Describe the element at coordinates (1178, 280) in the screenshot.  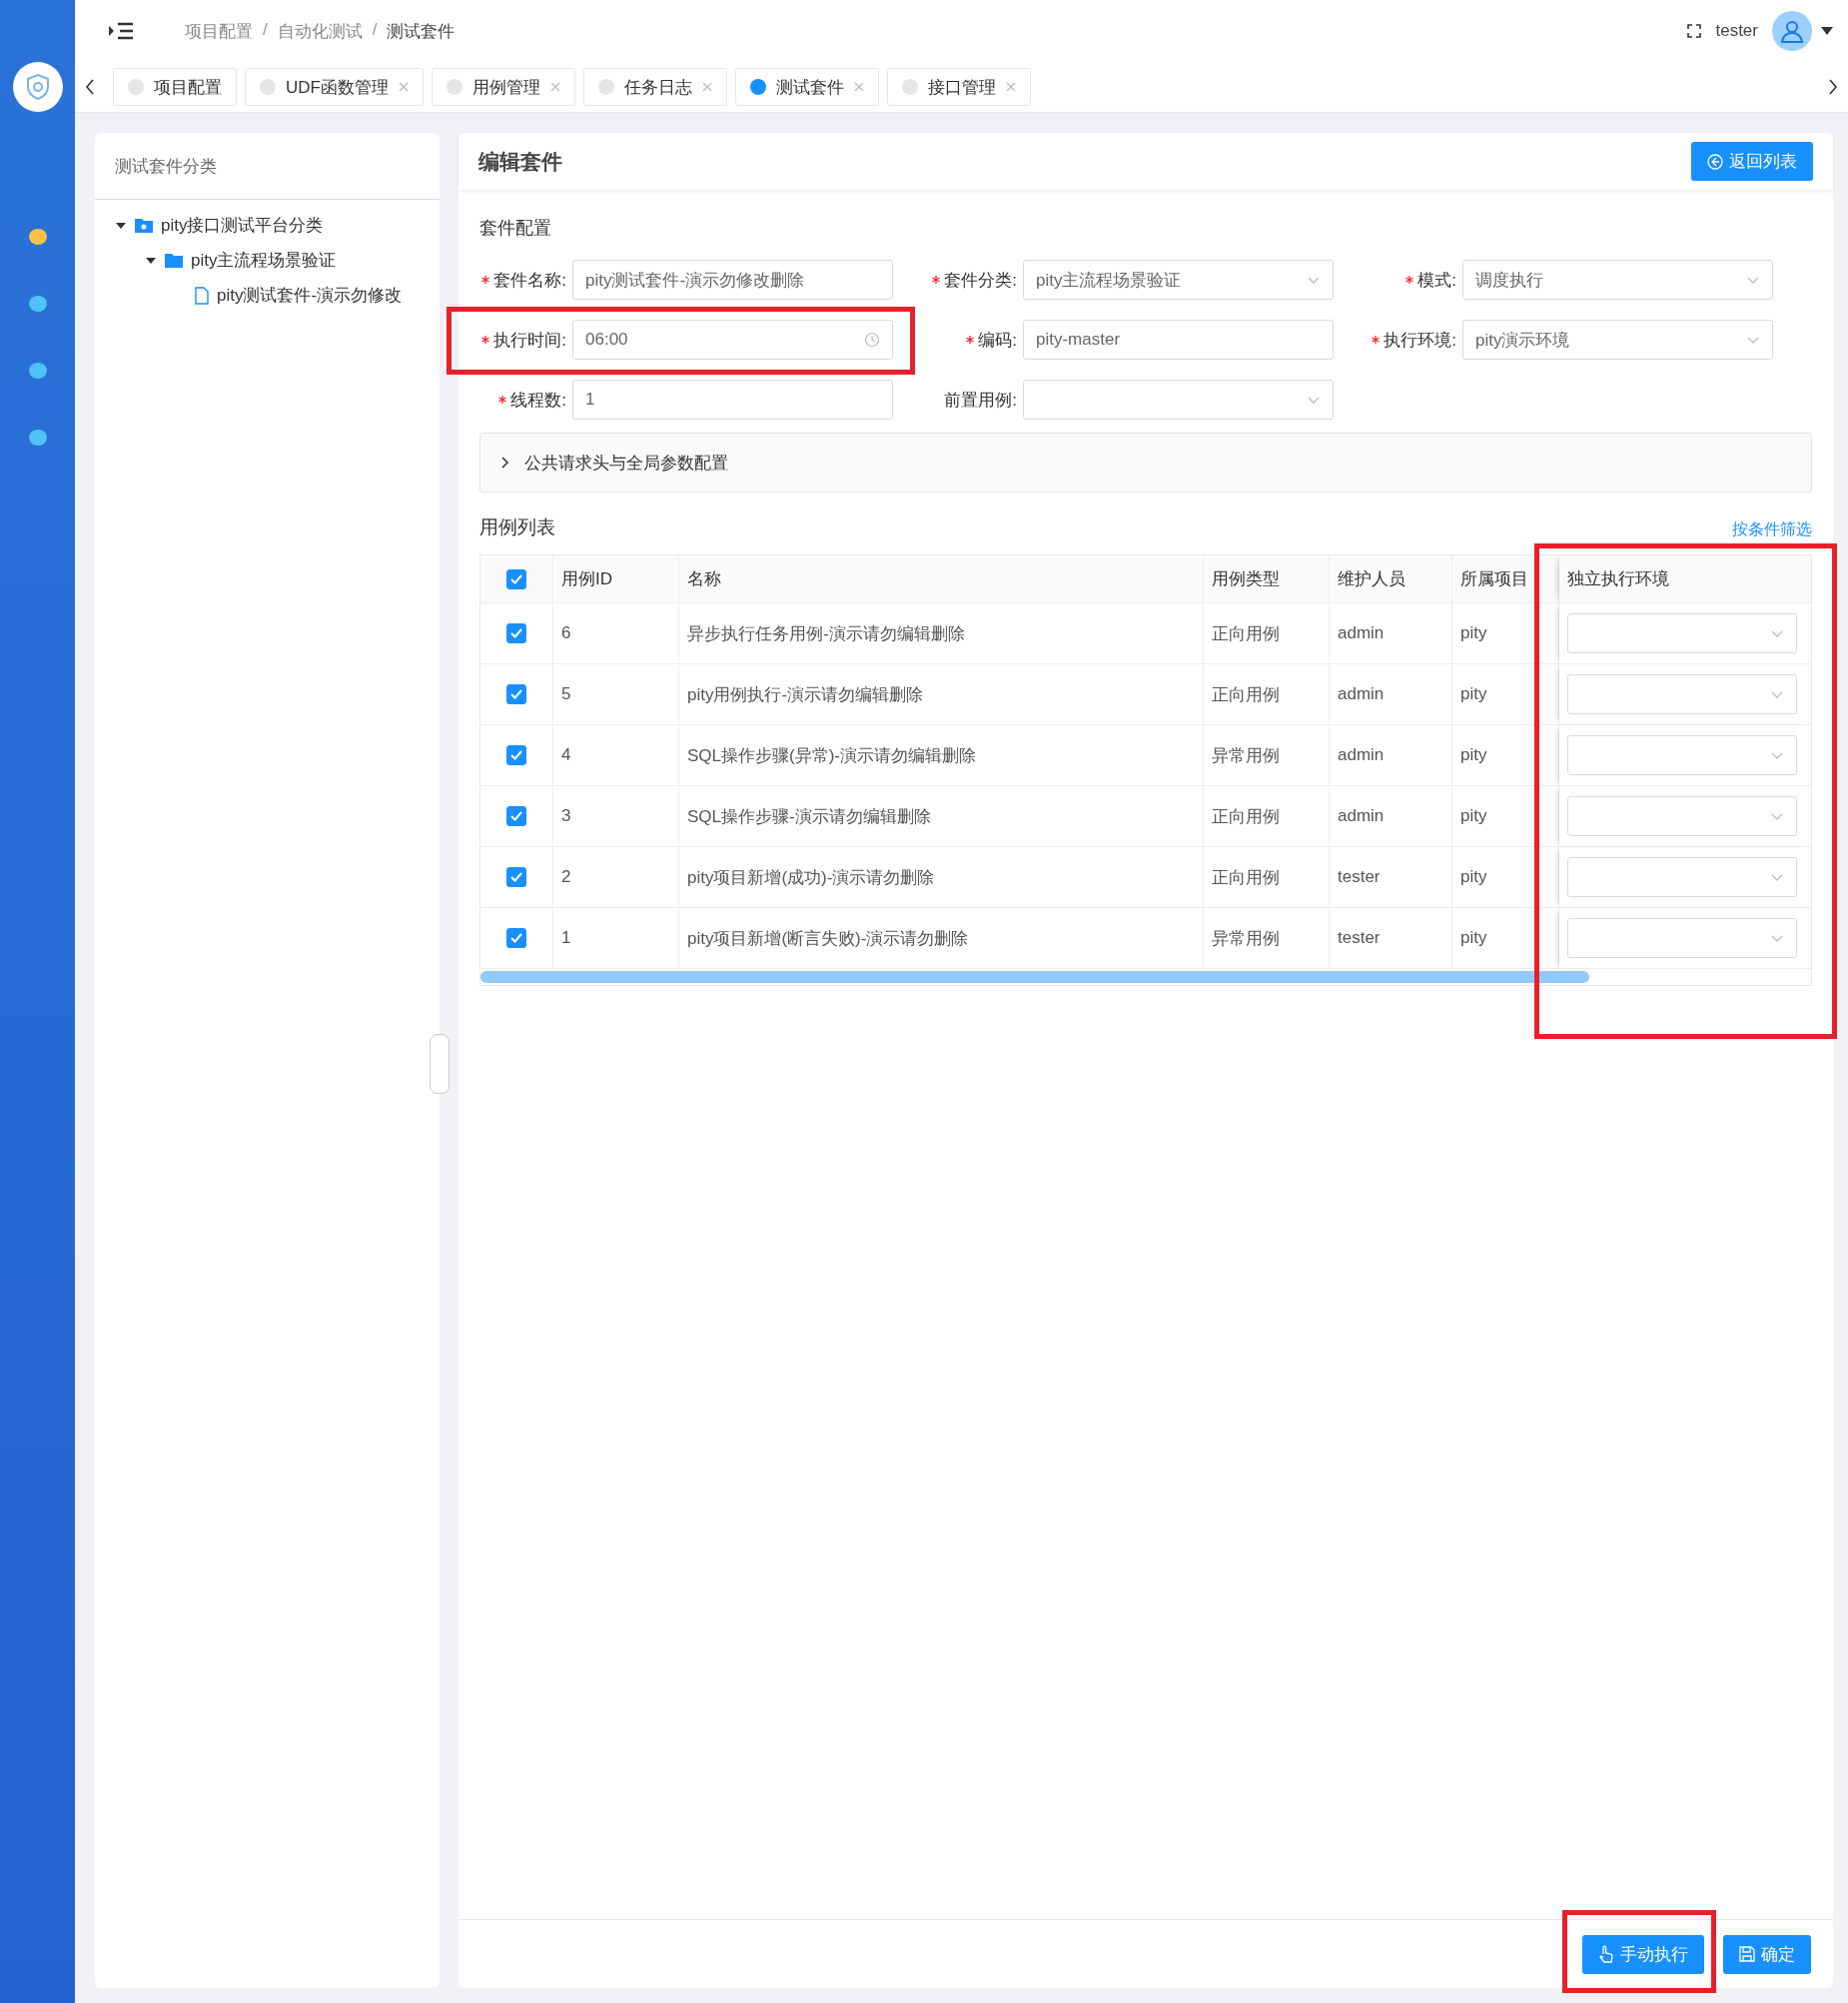
I see `select-field: pity主流程场景验证` at that location.